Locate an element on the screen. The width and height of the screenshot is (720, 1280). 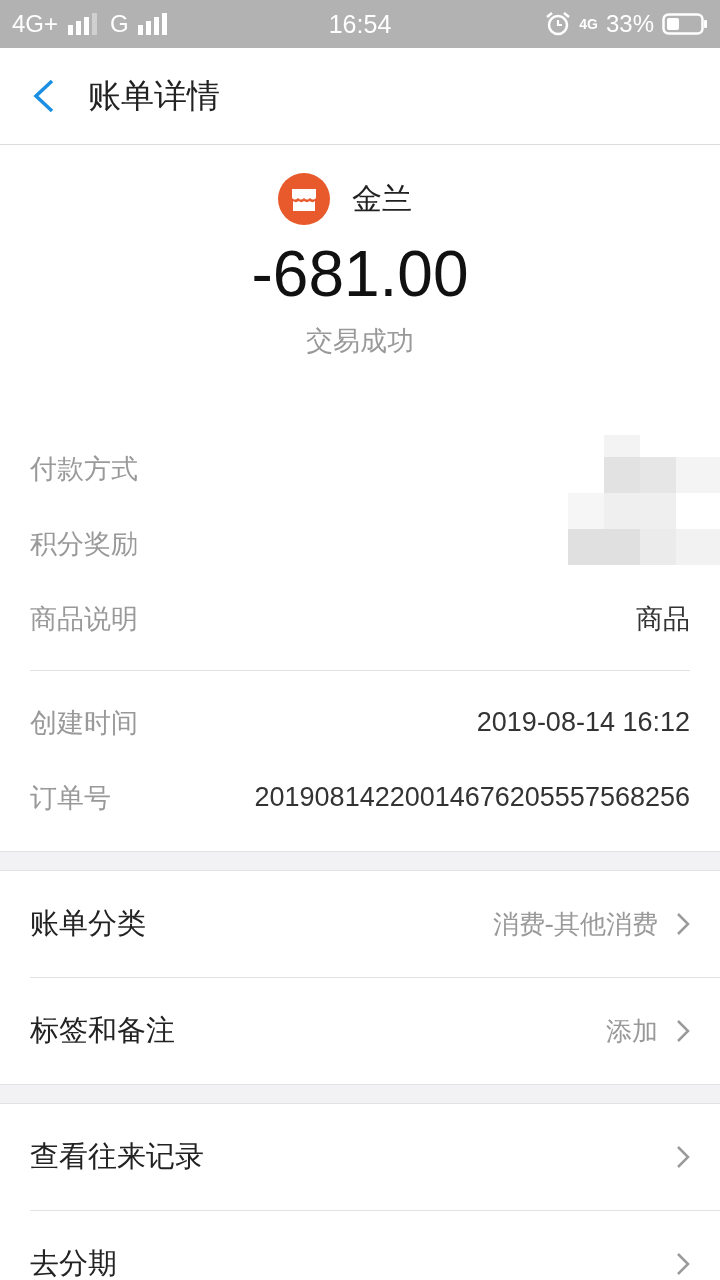
detail-label: 商品说明 is located at coordinates (84, 618).